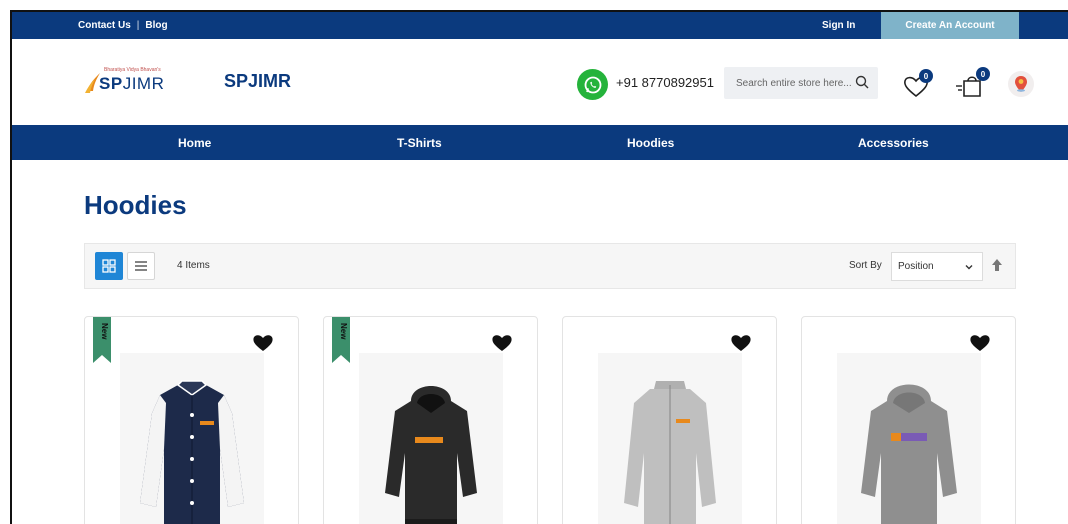 The image size is (1068, 524). Describe the element at coordinates (193, 265) in the screenshot. I see `item-count: 4 Items` at that location.